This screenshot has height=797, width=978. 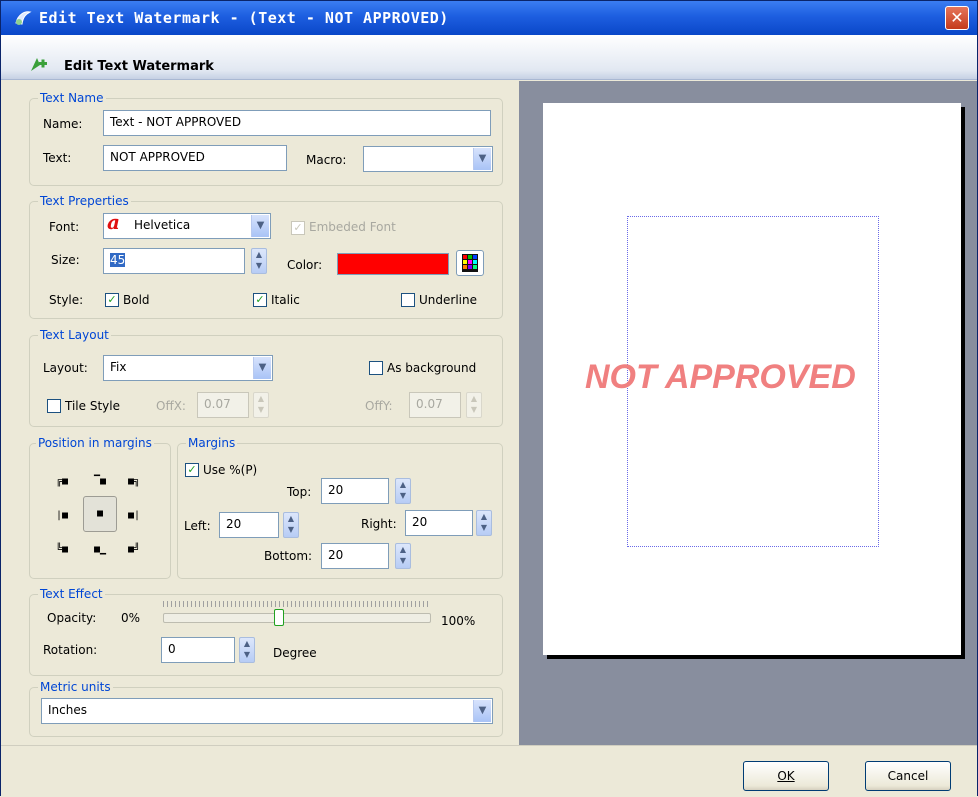 What do you see at coordinates (134, 550) in the screenshot?
I see `position-bottom-right-button: ■╝` at bounding box center [134, 550].